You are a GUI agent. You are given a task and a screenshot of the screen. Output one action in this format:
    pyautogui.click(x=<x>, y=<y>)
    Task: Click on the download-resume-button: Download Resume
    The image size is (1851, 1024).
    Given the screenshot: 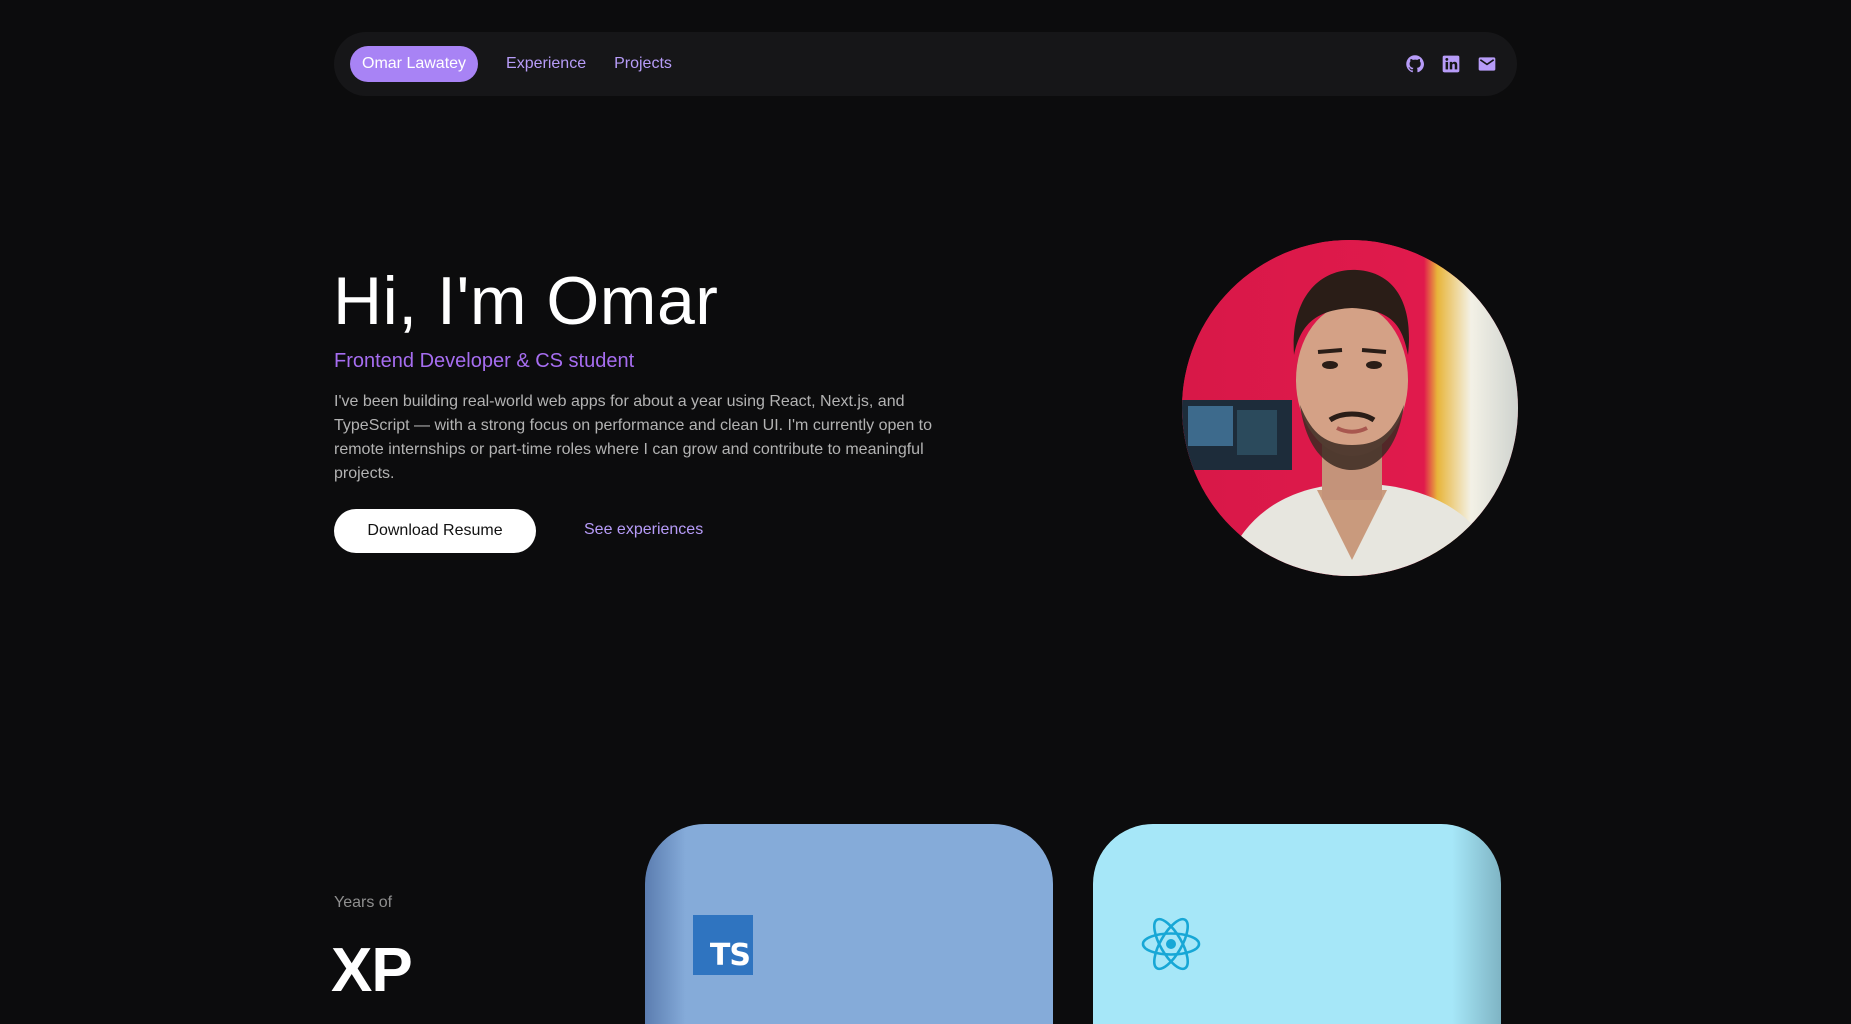 What is the action you would take?
    pyautogui.click(x=435, y=531)
    